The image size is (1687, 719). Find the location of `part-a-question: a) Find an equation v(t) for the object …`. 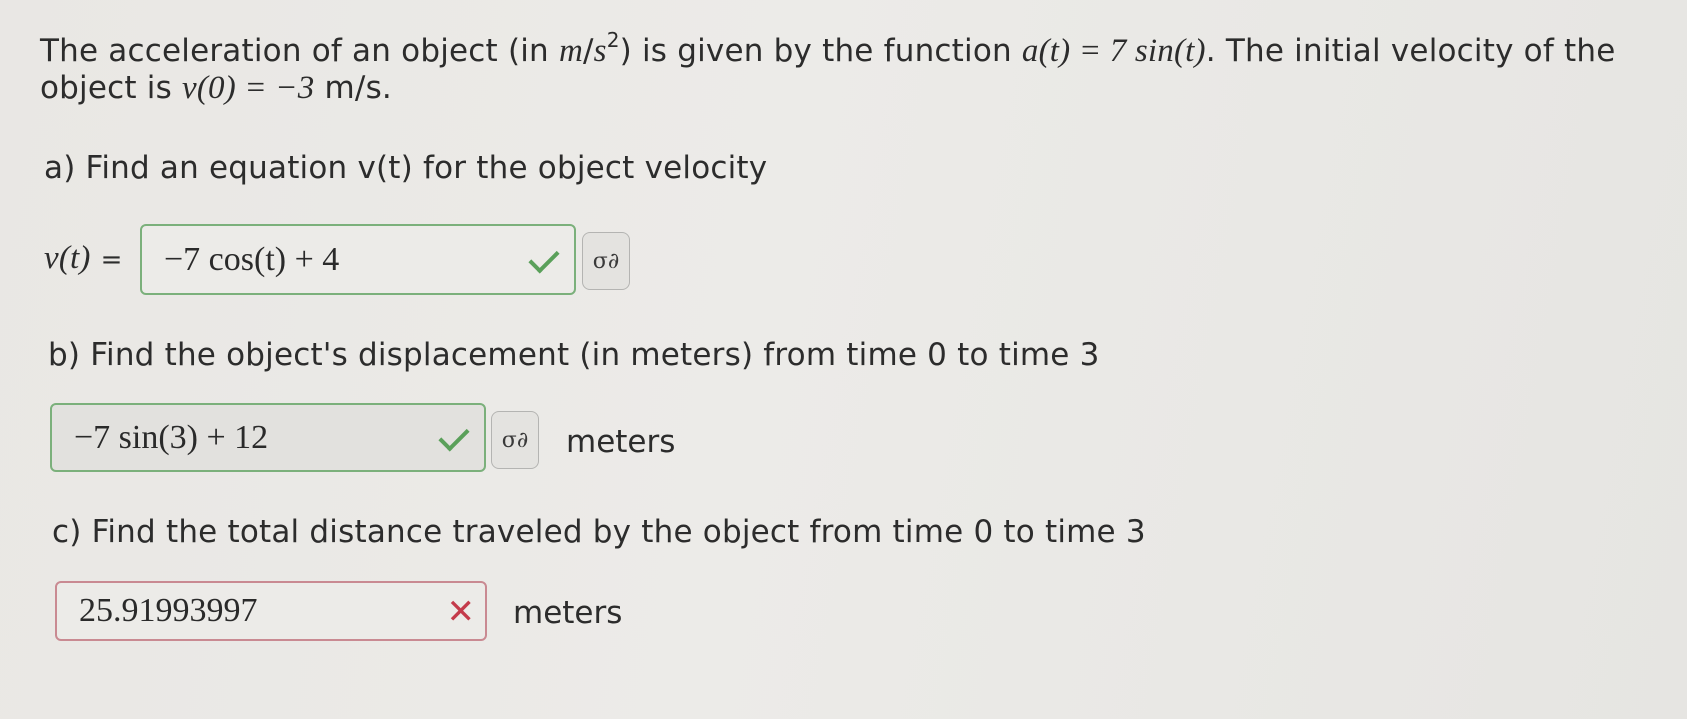

part-a-question: a) Find an equation v(t) for the object … is located at coordinates (406, 168).